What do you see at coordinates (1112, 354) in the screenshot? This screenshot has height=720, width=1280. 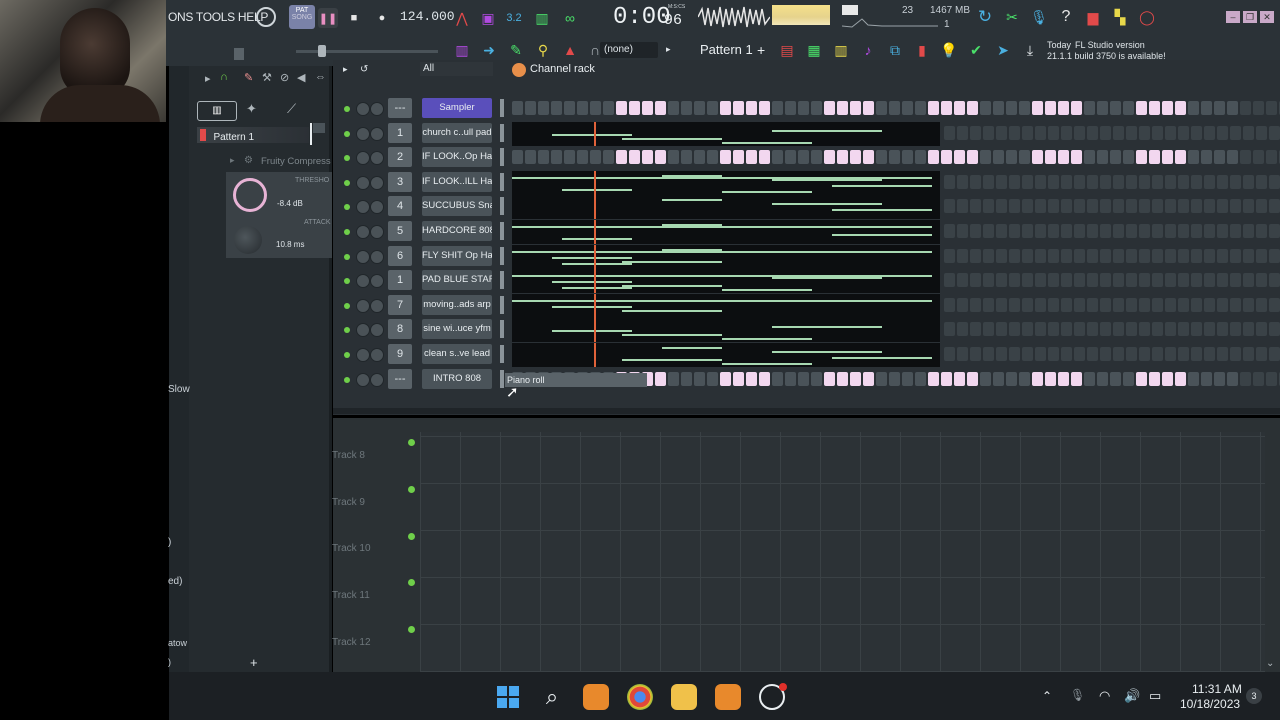 I see `step-sequencer-tail` at bounding box center [1112, 354].